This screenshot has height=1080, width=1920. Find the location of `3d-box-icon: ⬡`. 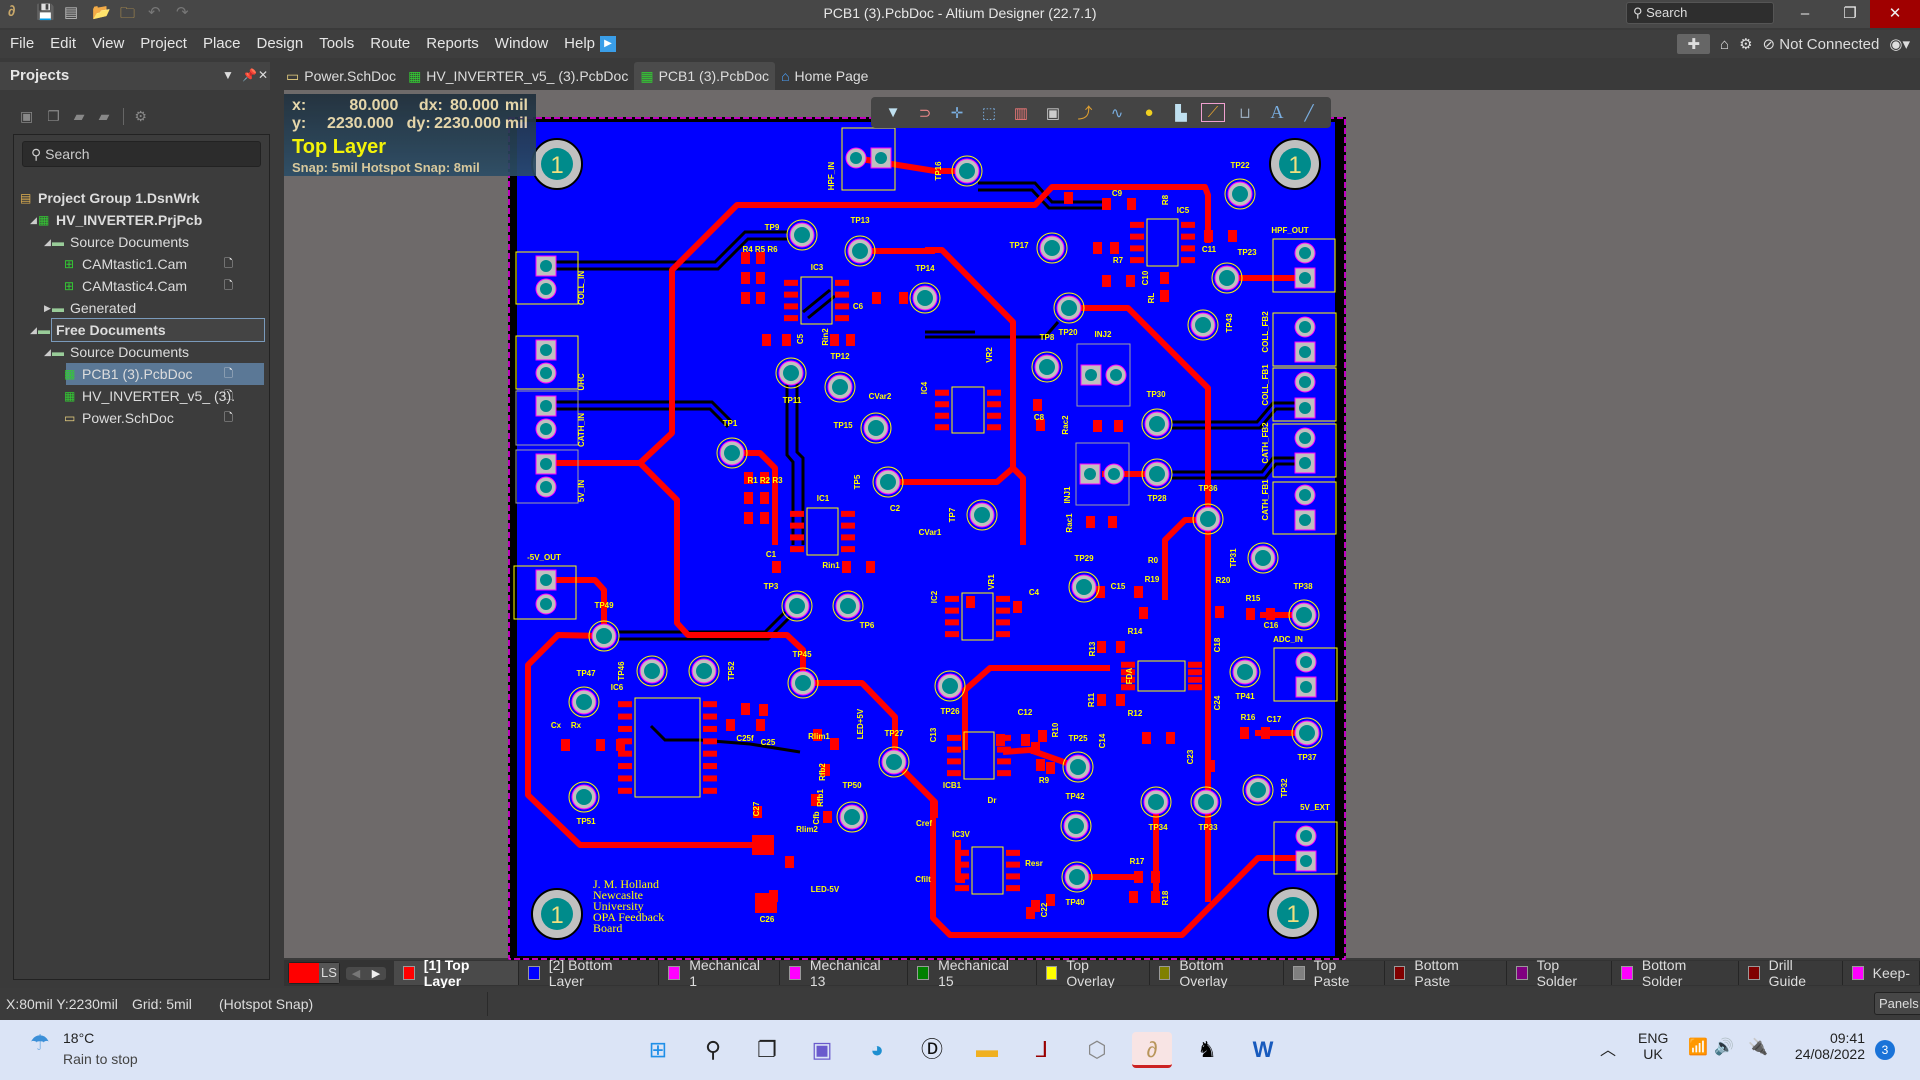

3d-box-icon: ⬡ is located at coordinates (1097, 1050).